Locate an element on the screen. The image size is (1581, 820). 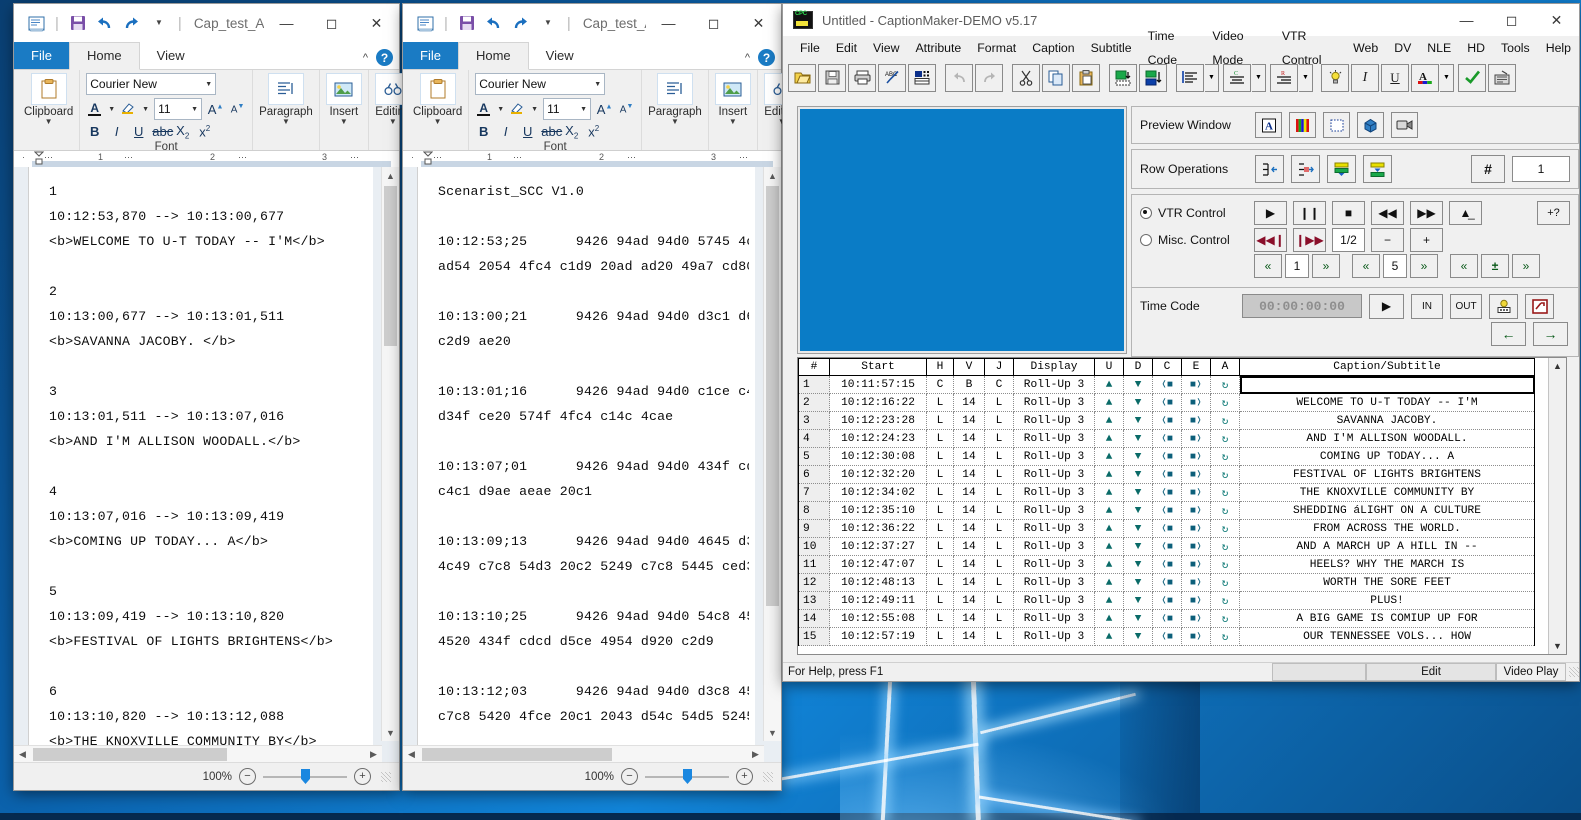
indent-marker is located at coordinates (428, 158).